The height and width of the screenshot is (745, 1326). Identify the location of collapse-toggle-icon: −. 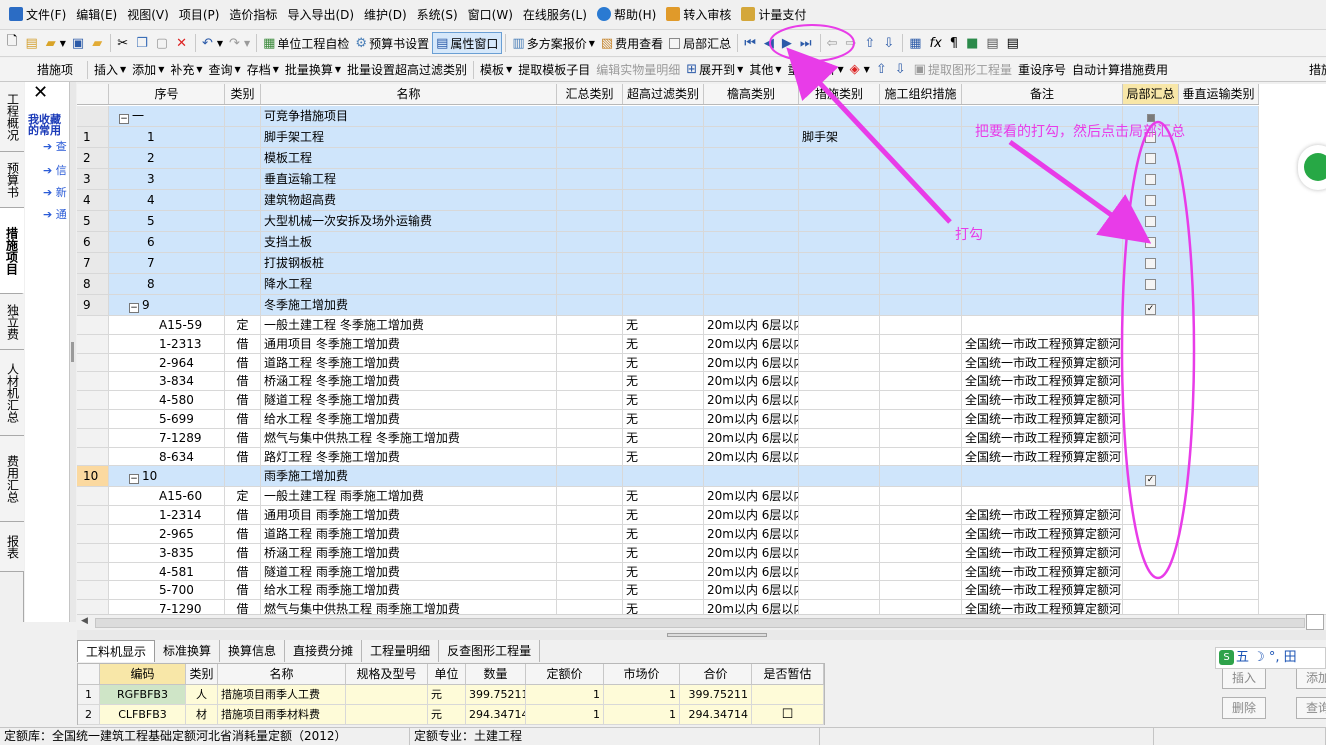
(124, 119).